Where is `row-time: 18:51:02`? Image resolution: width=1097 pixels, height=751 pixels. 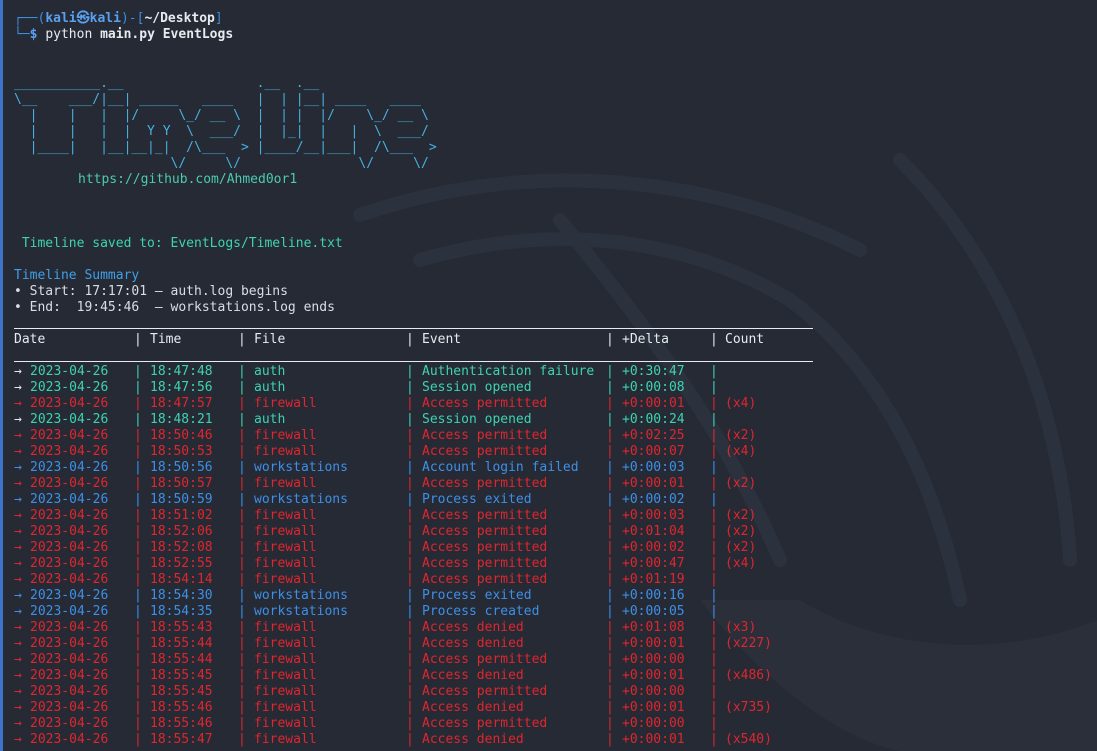
row-time: 18:51:02 is located at coordinates (181, 515).